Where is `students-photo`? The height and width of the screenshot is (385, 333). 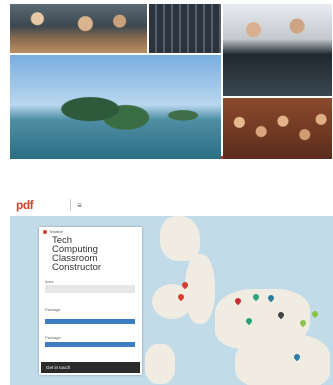 students-photo is located at coordinates (277, 128).